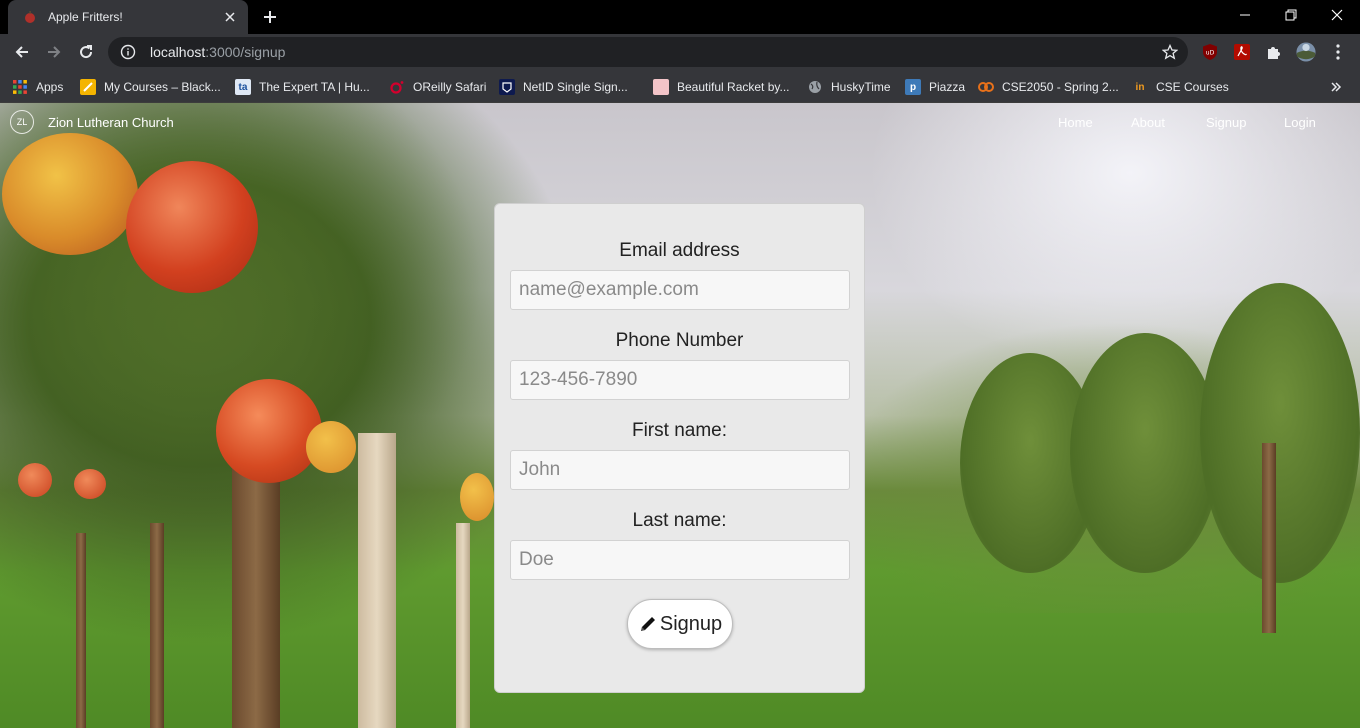 This screenshot has height=728, width=1360. What do you see at coordinates (648, 624) in the screenshot?
I see `pencil-icon` at bounding box center [648, 624].